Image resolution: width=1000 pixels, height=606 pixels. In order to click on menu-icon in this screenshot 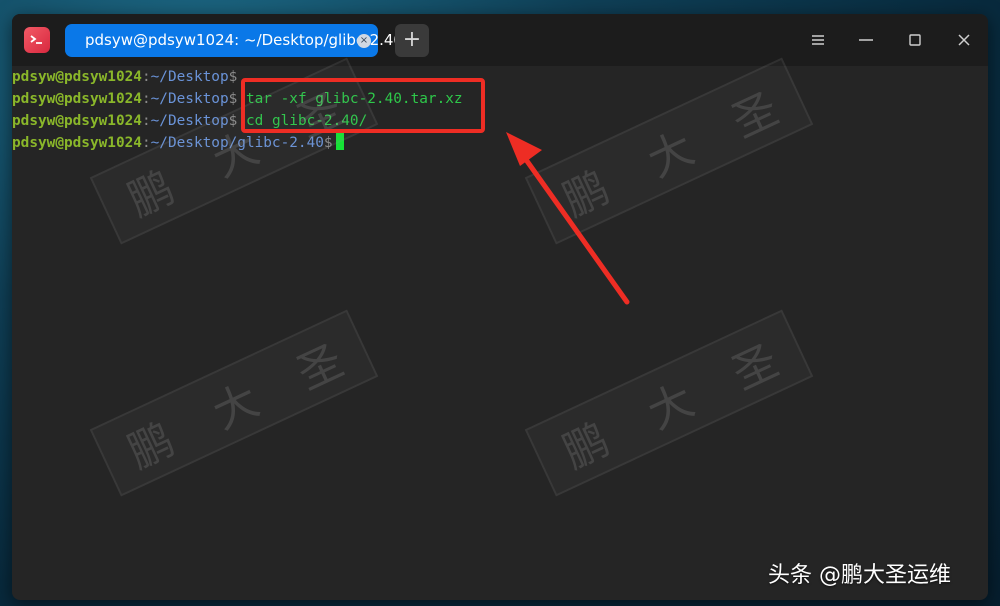, I will do `click(818, 40)`.